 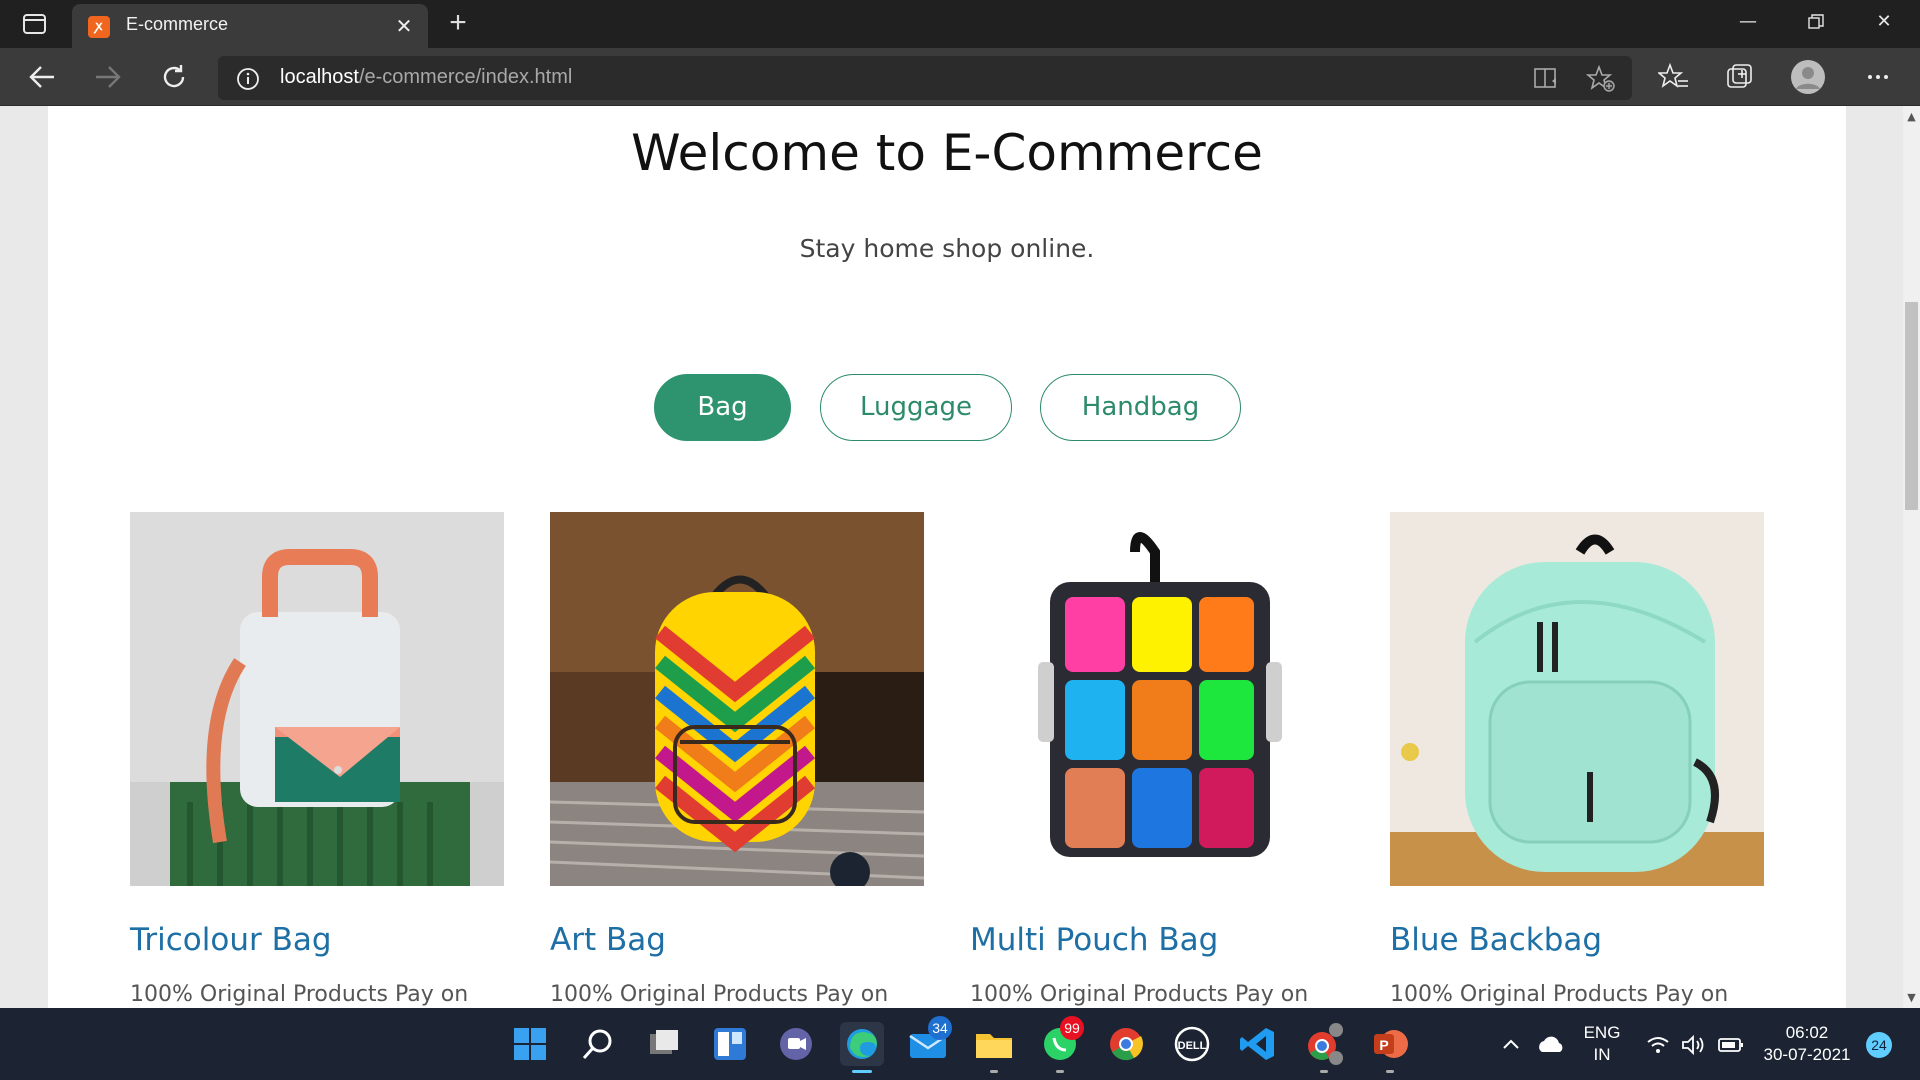 What do you see at coordinates (947, 248) in the screenshot?
I see `tagline: Stay home shop online.` at bounding box center [947, 248].